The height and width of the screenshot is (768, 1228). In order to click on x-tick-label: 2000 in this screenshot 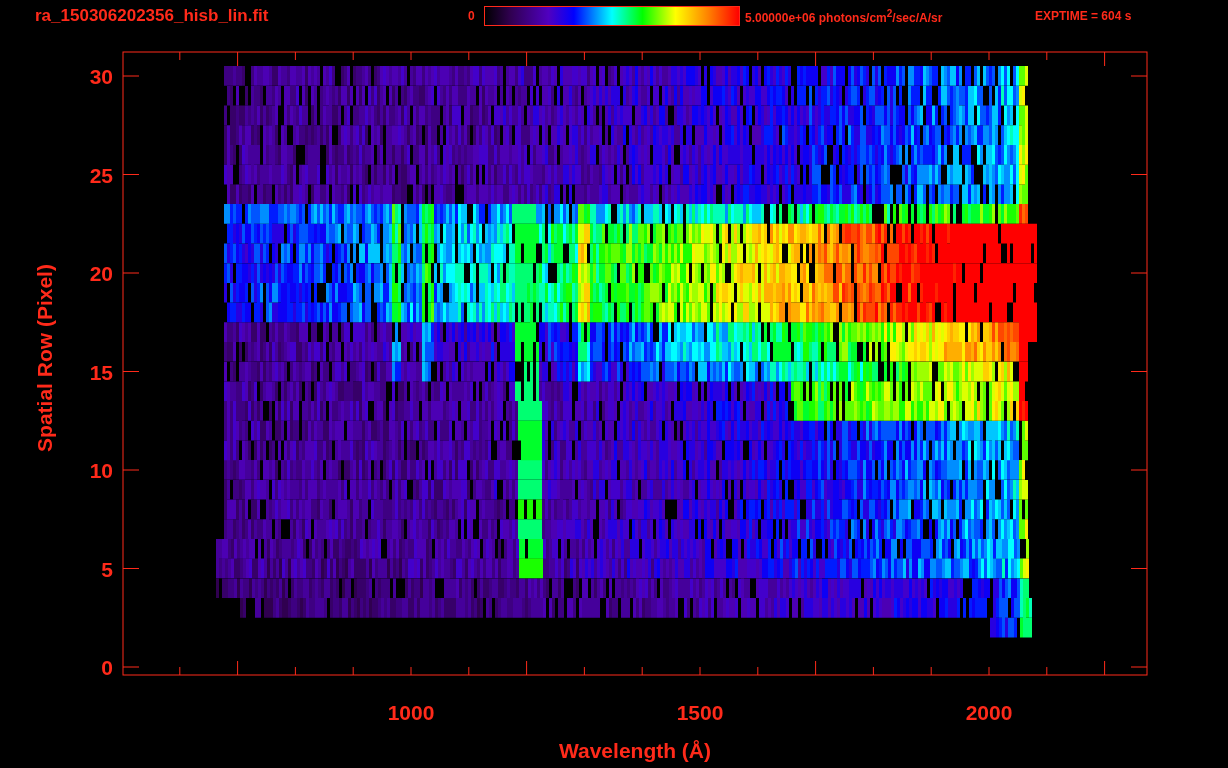, I will do `click(989, 712)`.